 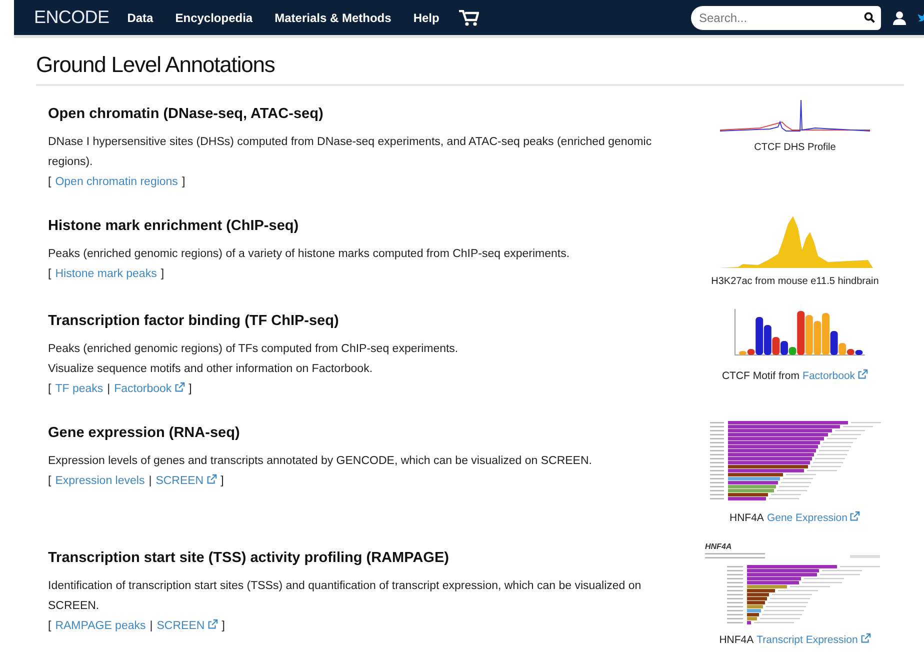 I want to click on figure-caption: CTCF DHS Profile, so click(x=795, y=147).